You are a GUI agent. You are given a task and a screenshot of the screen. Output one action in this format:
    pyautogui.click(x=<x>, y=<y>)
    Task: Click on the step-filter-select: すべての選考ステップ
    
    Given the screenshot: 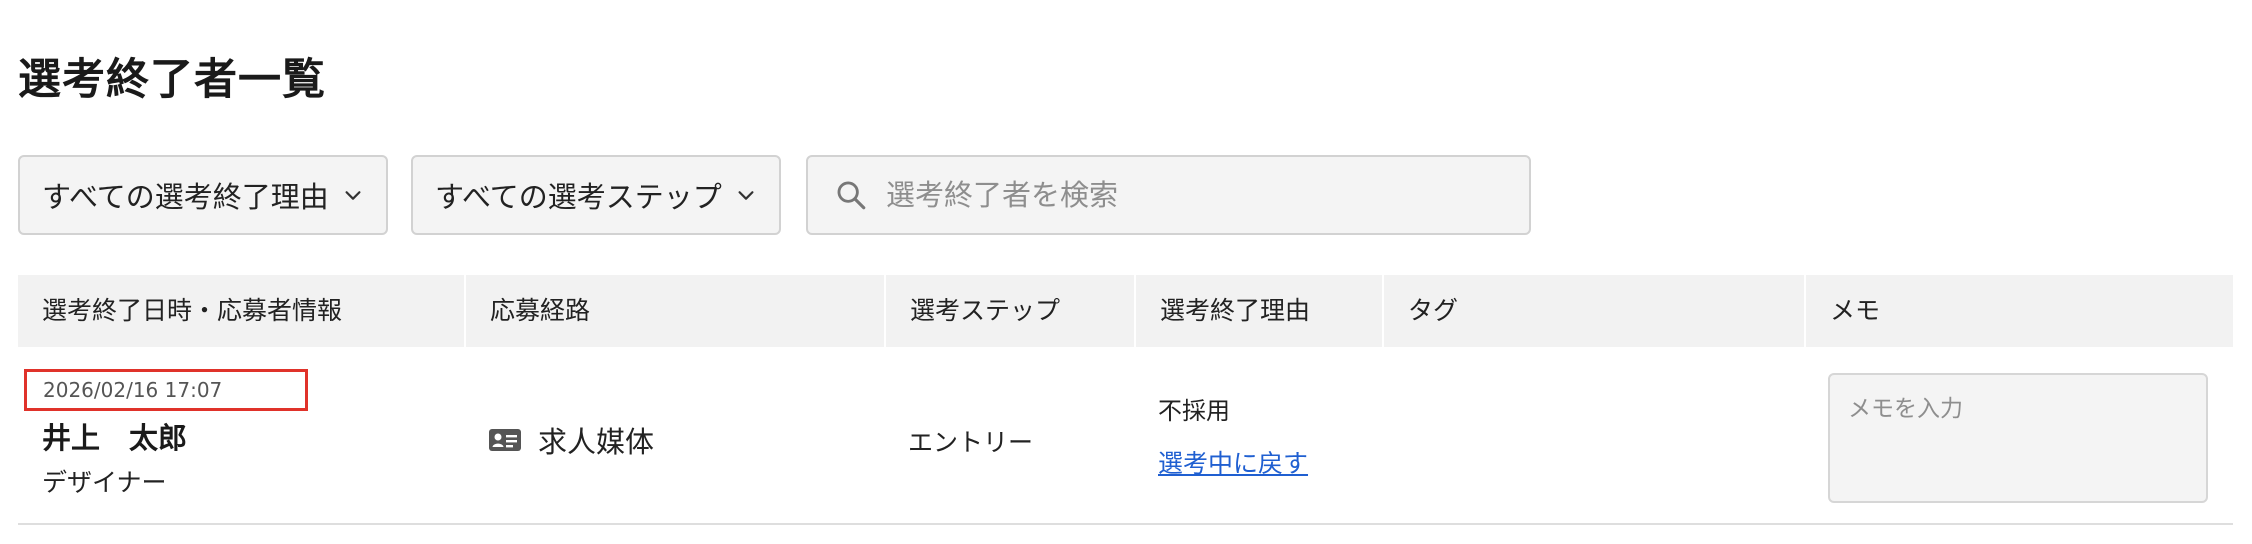 What is the action you would take?
    pyautogui.click(x=596, y=195)
    